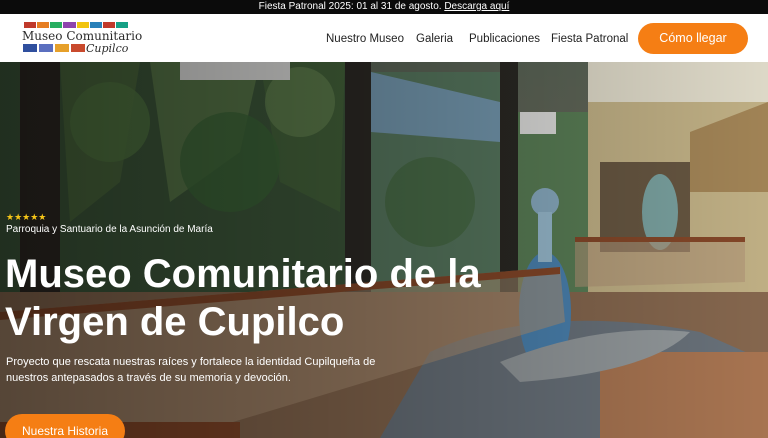 The height and width of the screenshot is (438, 768). Describe the element at coordinates (65, 426) in the screenshot. I see `nuestra-historia-button: Nuestra Historia` at that location.